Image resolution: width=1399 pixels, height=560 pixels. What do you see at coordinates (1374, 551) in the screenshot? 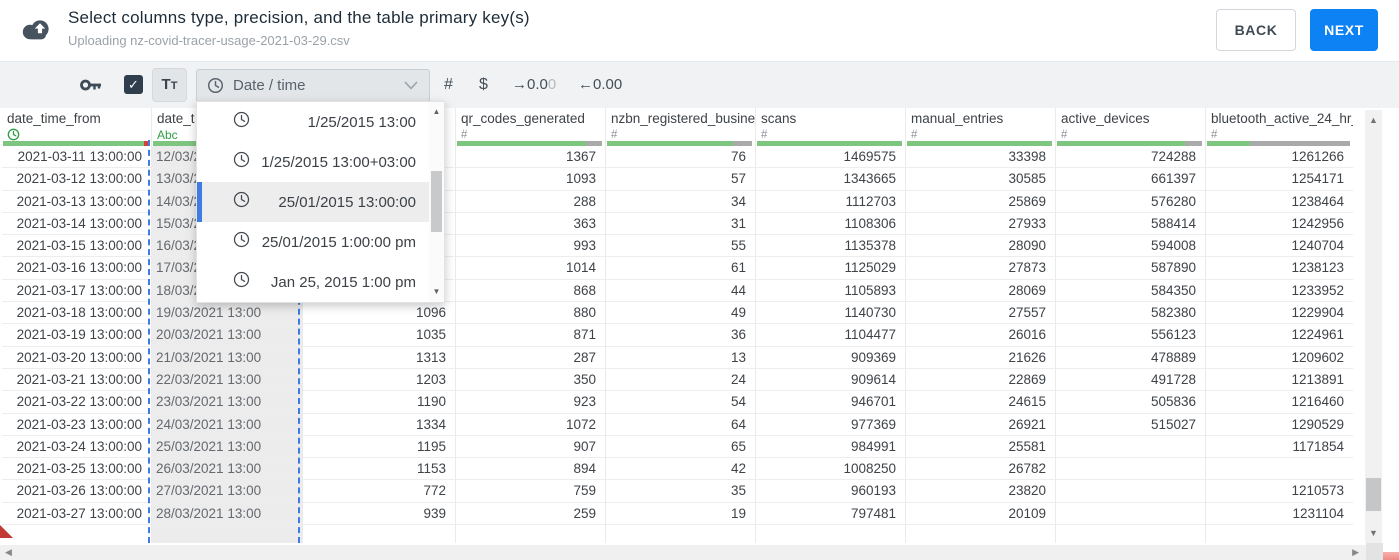
I see `scrollbar-corner` at bounding box center [1374, 551].